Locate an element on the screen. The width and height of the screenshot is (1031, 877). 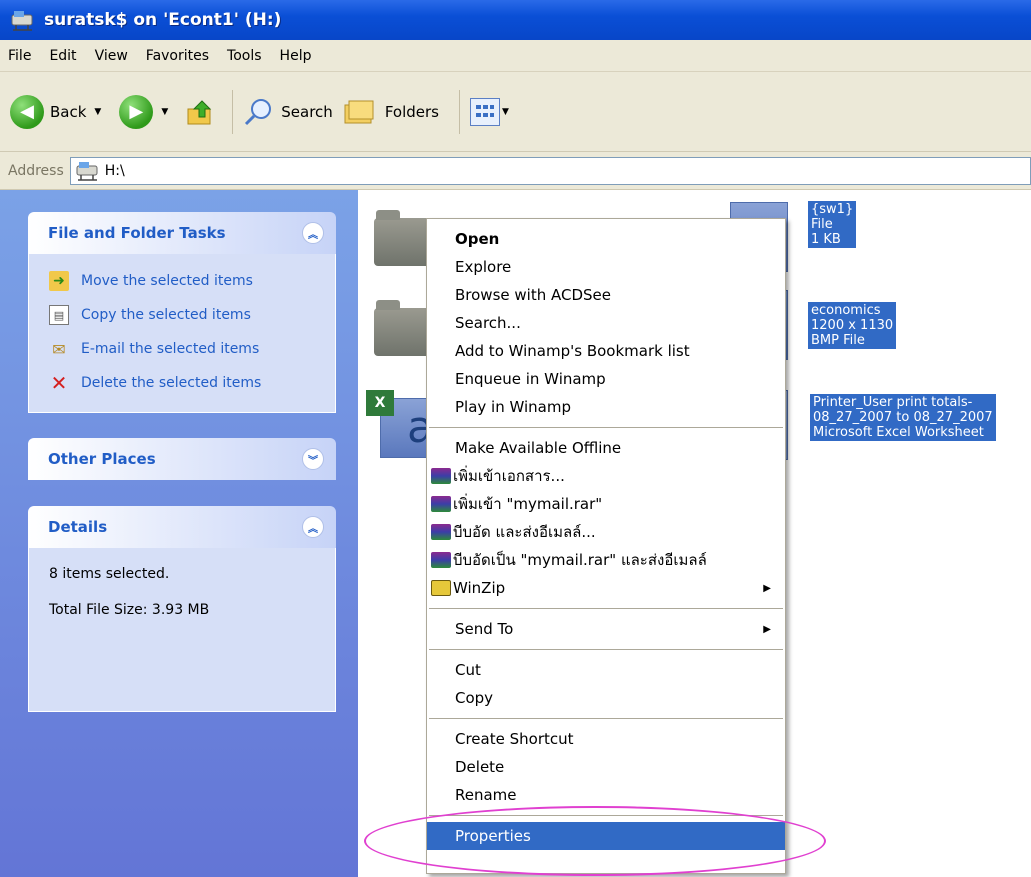
title-bar: suratsk$ on 'Econt1' (H:) is located at coordinates (515, 20).